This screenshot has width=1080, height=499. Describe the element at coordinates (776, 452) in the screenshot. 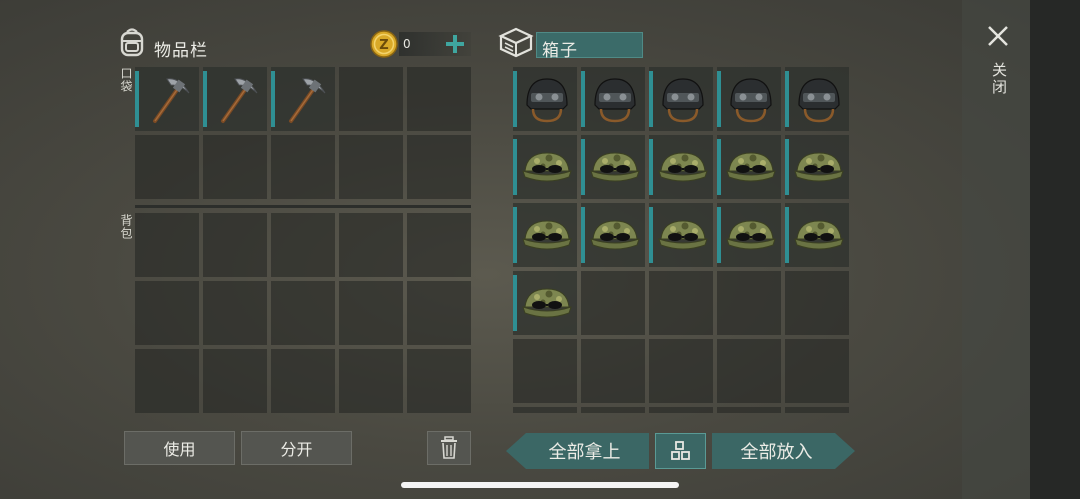

I see `put-all-label: 全部放入` at that location.